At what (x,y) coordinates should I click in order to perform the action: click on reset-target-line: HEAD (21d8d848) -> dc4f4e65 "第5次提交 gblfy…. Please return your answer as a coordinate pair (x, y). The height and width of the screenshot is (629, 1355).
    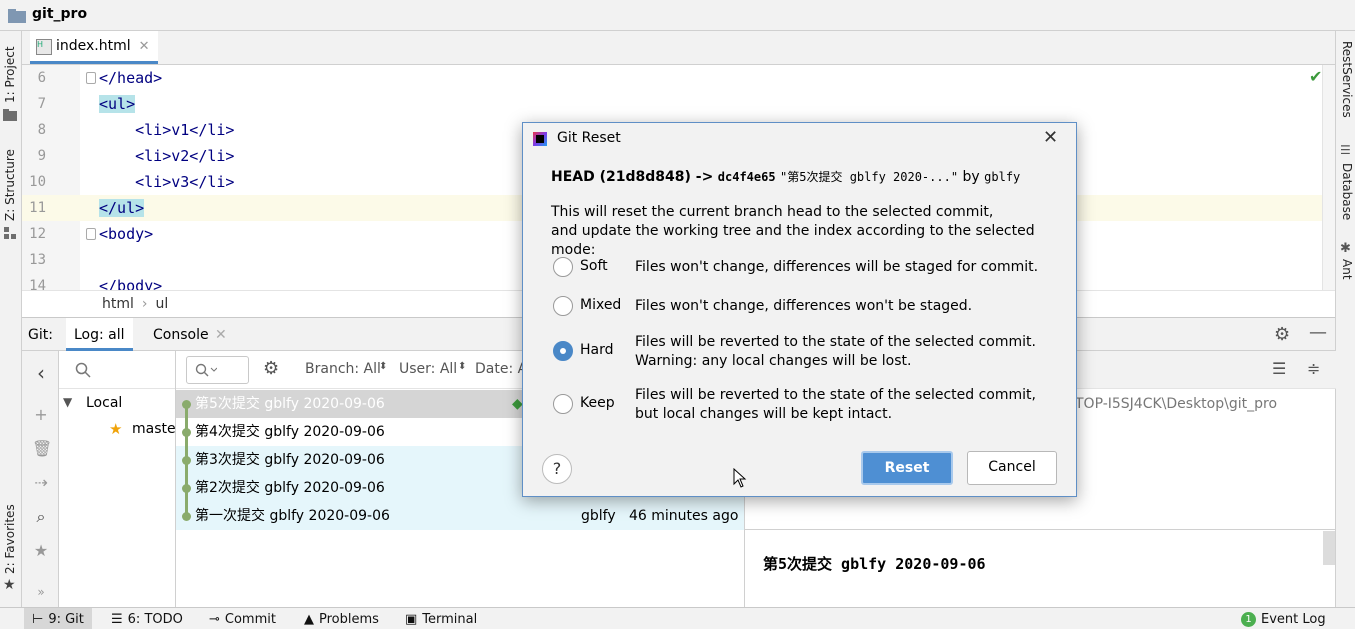
    Looking at the image, I should click on (786, 177).